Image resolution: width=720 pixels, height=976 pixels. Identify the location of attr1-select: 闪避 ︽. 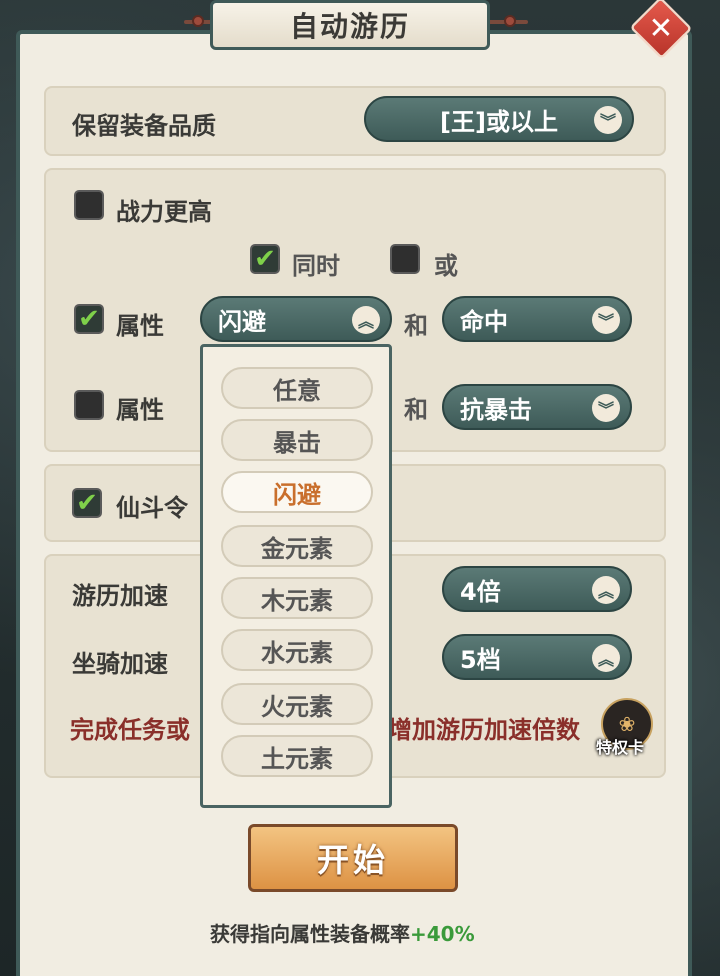
(296, 319).